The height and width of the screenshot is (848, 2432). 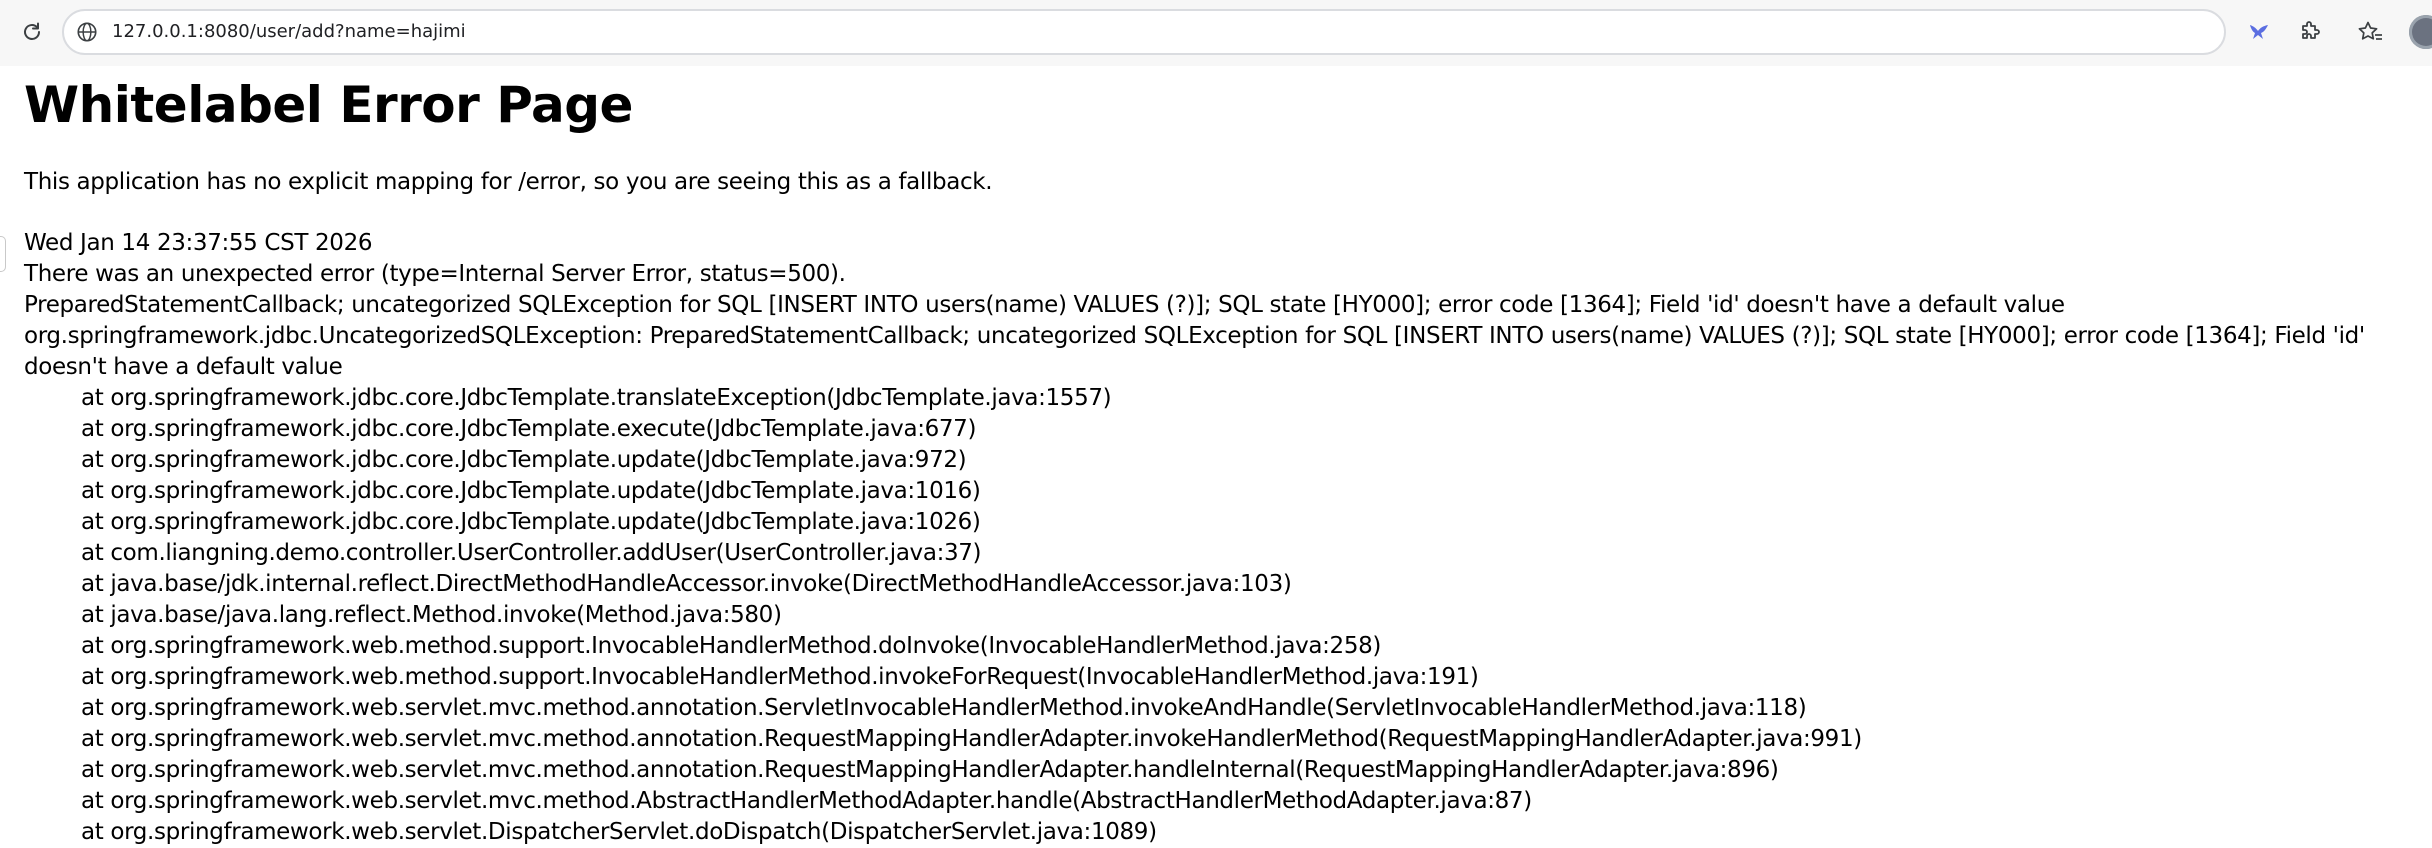 What do you see at coordinates (328, 105) in the screenshot?
I see `page-title: Whitelabel Error Page` at bounding box center [328, 105].